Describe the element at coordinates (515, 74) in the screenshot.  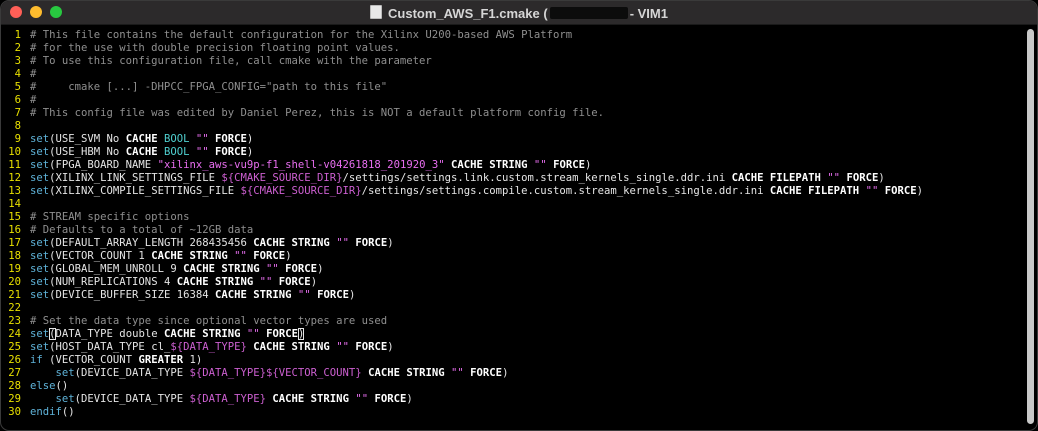
I see `code-line: 4 #` at that location.